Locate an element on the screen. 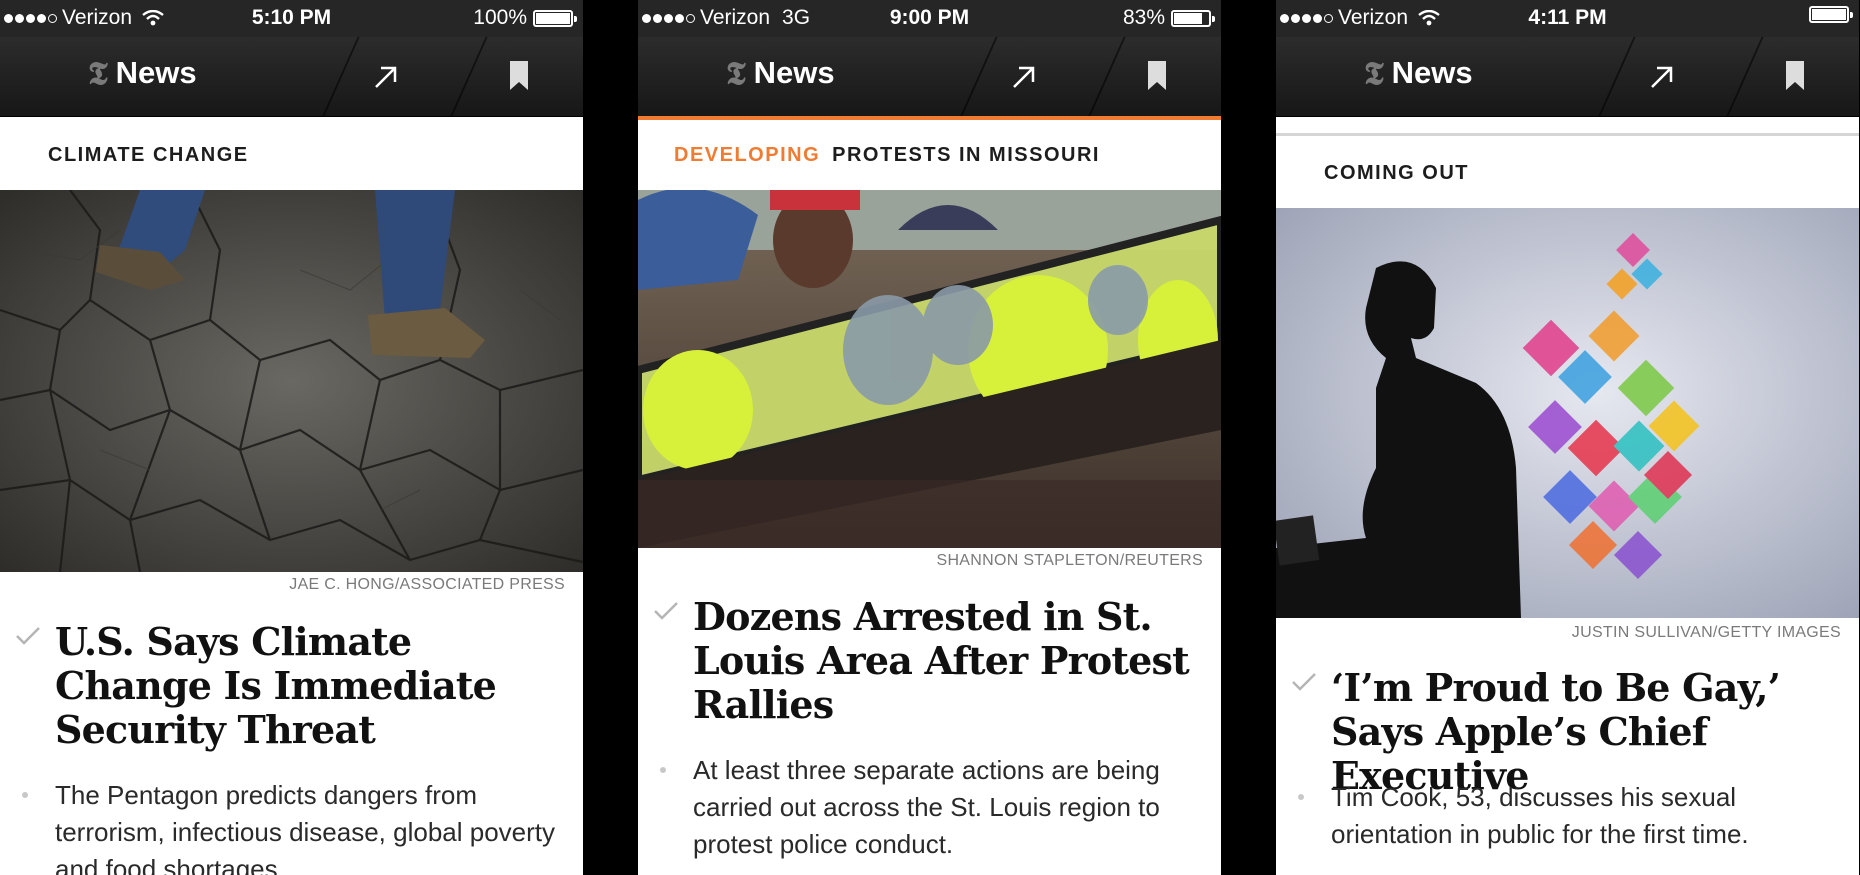 Image resolution: width=1860 pixels, height=875 pixels. developing-label: DEVELOPING is located at coordinates (747, 155).